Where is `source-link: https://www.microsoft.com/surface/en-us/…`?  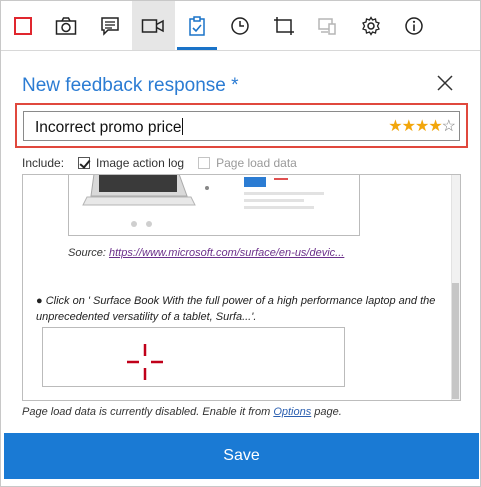
source-link: https://www.microsoft.com/surface/en-us/… is located at coordinates (226, 253).